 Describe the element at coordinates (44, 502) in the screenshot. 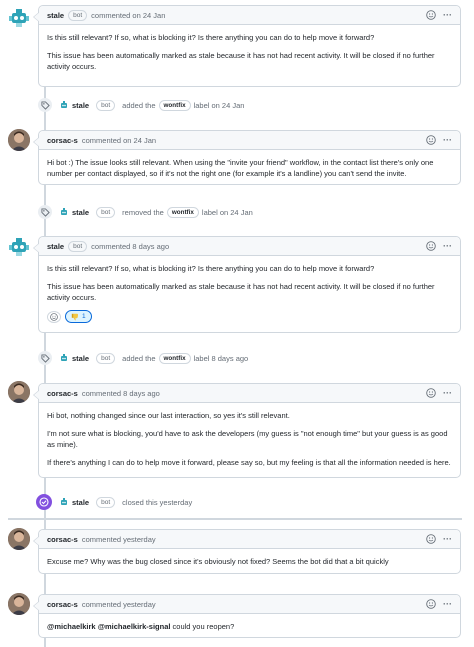

I see `closed-issue-icon` at that location.